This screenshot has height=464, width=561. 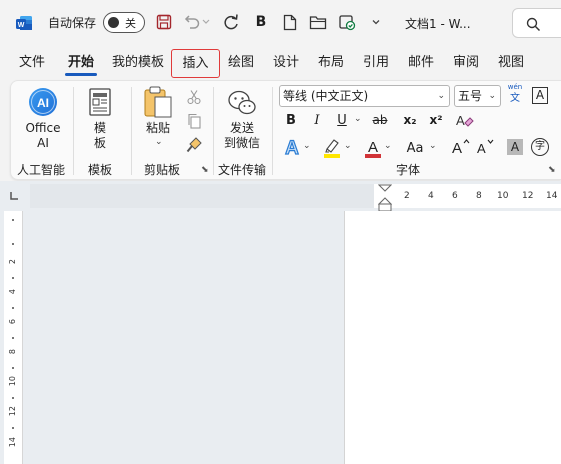 What do you see at coordinates (242, 170) in the screenshot?
I see `group-label-file-transfer: 文件传输` at bounding box center [242, 170].